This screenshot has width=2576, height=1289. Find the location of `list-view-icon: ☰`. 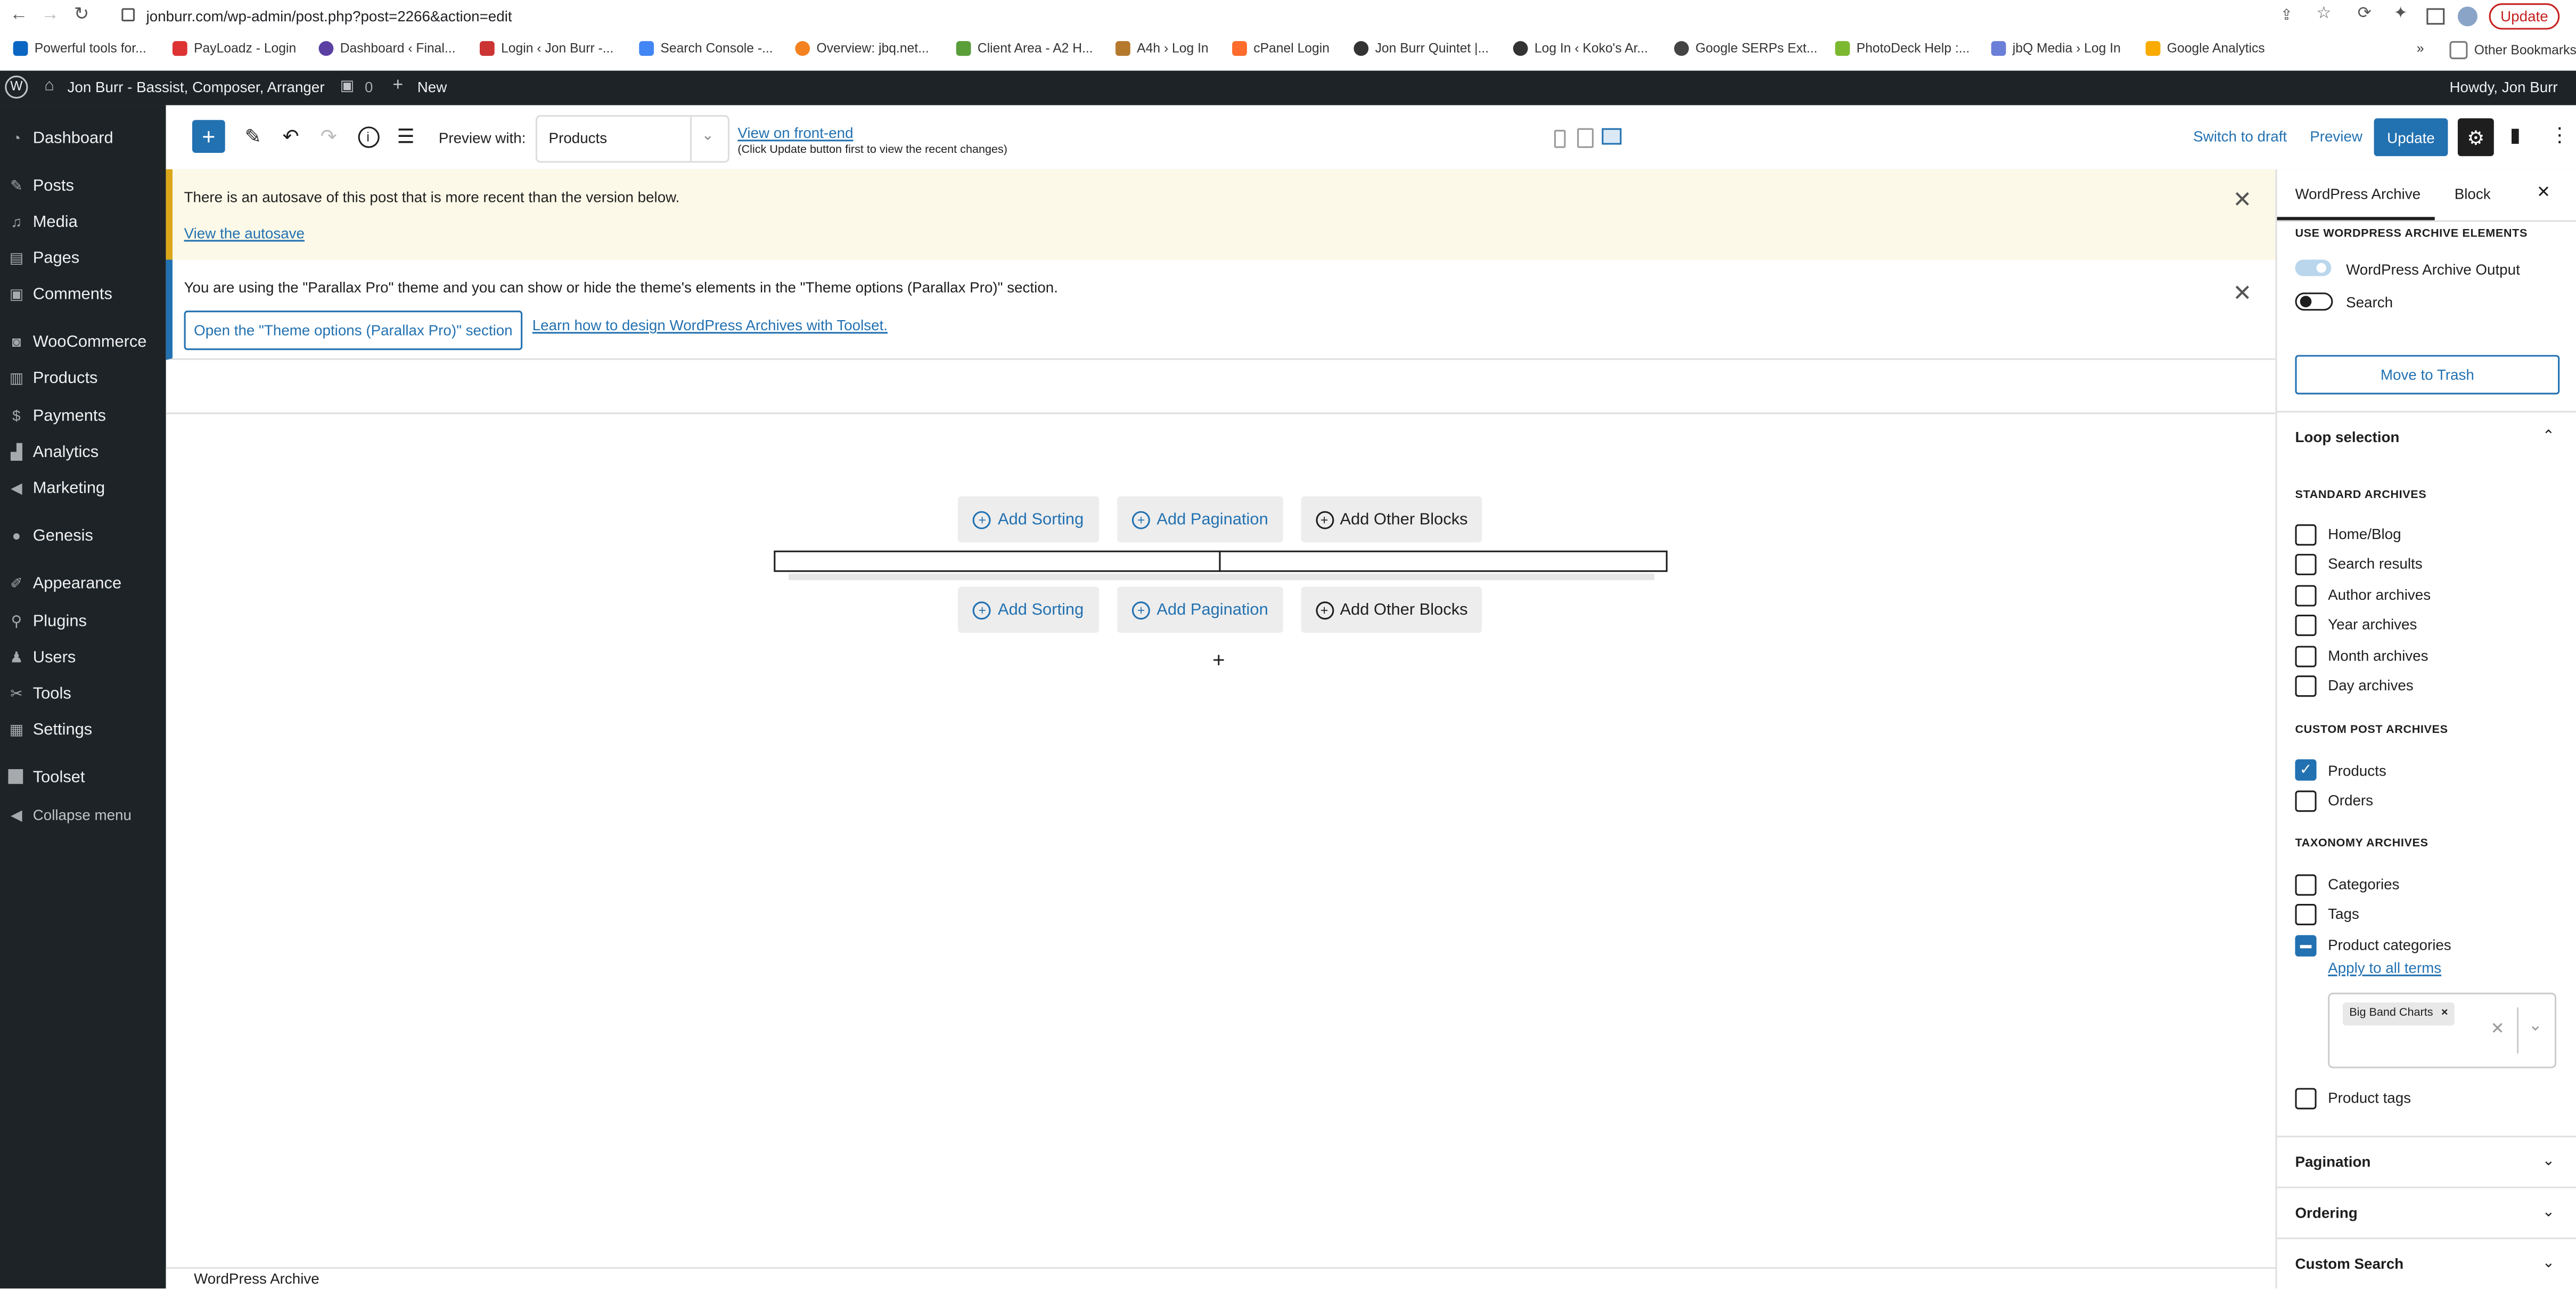

list-view-icon: ☰ is located at coordinates (405, 136).